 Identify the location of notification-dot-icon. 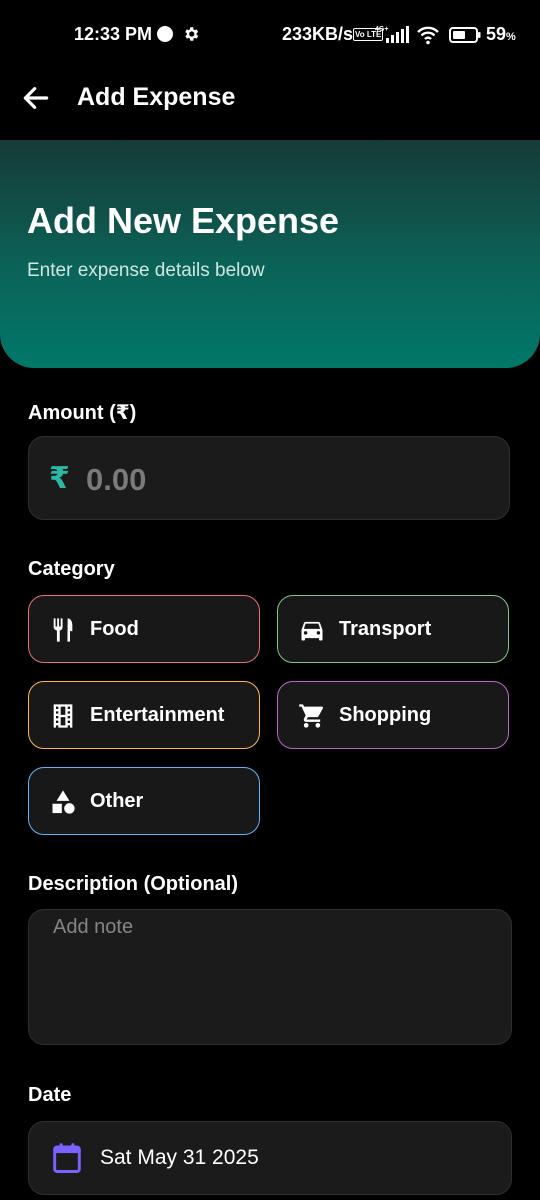
(165, 34).